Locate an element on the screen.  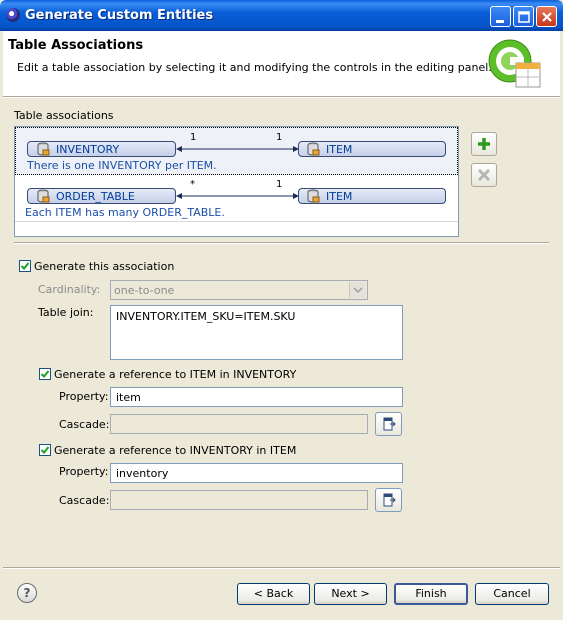
banner-separator is located at coordinates (281, 97).